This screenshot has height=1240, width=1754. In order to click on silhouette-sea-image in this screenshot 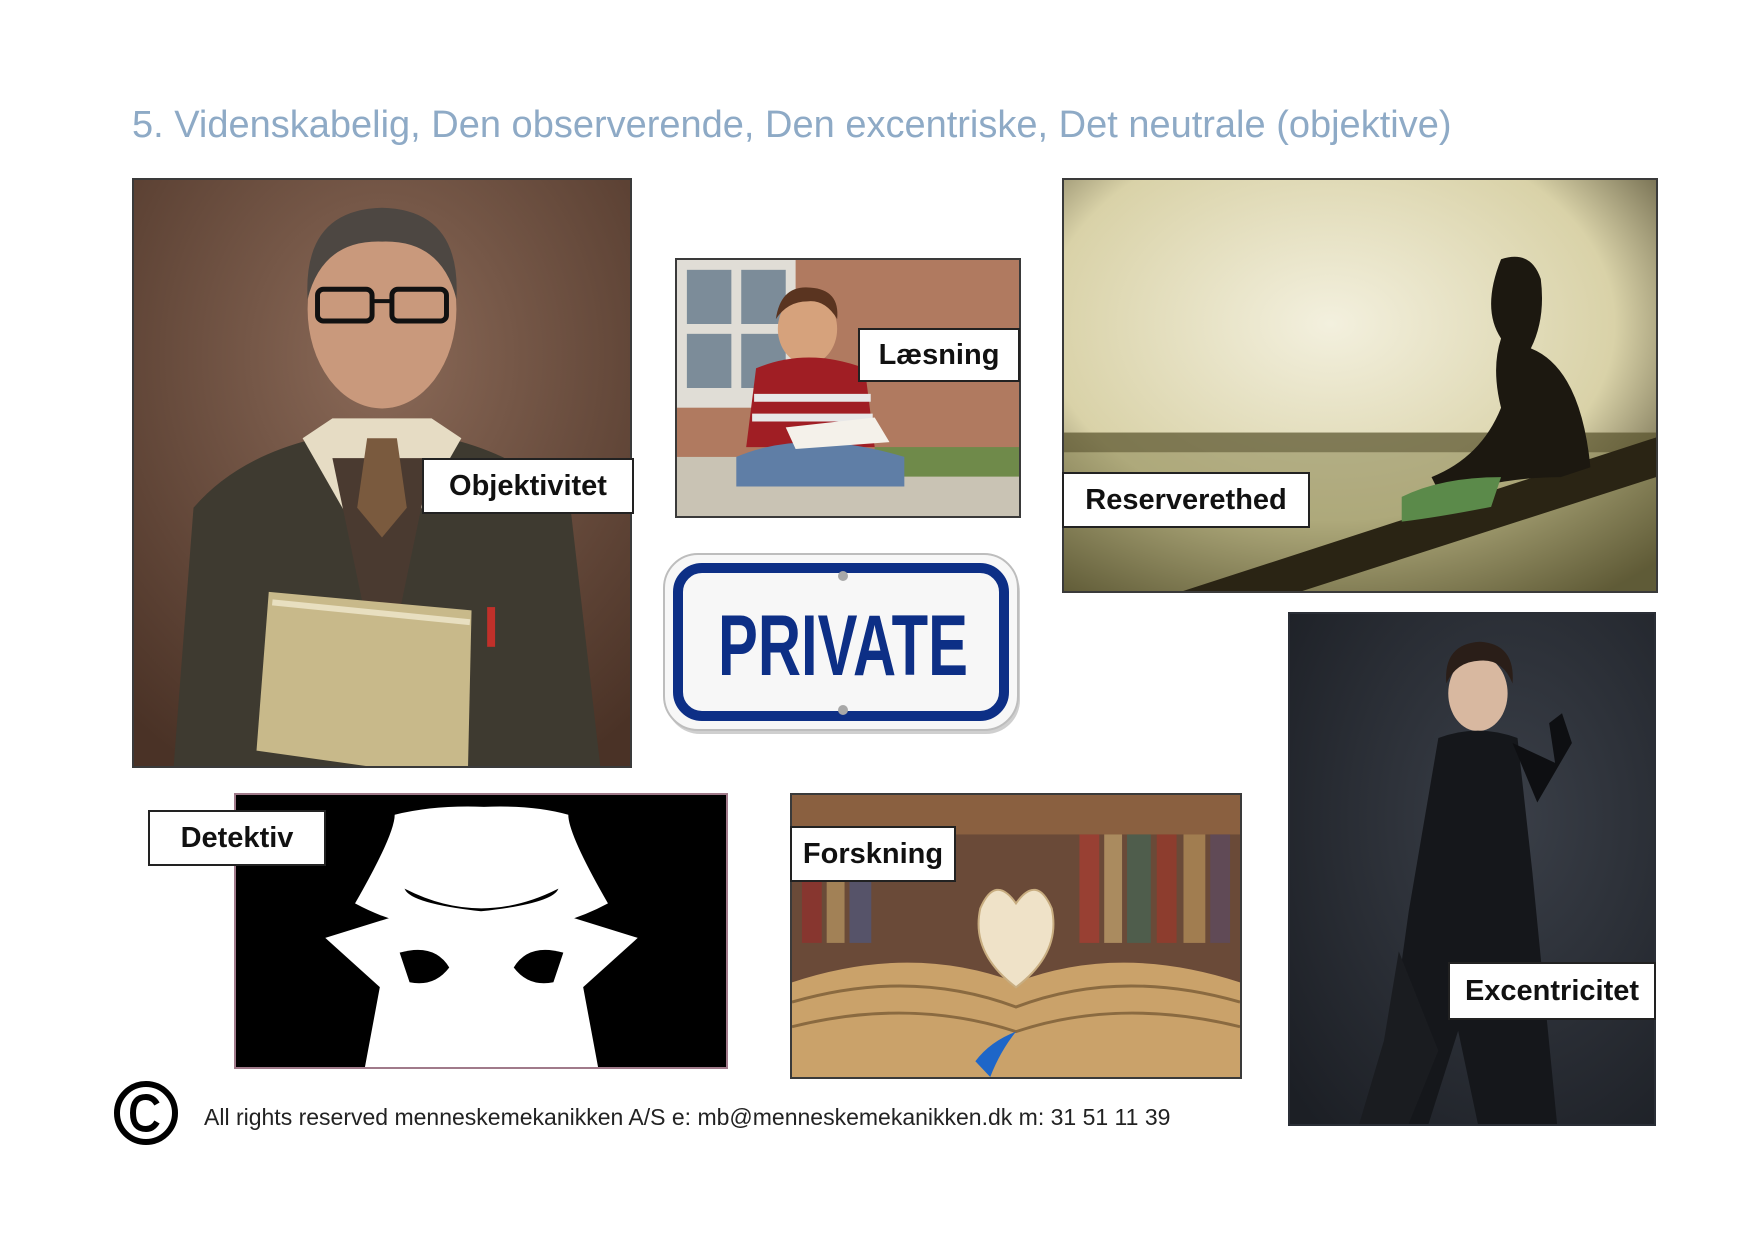, I will do `click(1360, 385)`.